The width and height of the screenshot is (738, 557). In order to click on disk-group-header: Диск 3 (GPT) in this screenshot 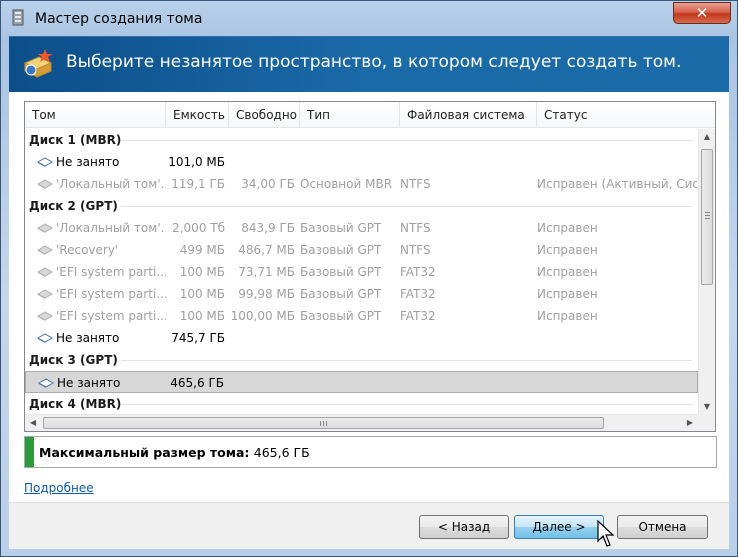, I will do `click(361, 360)`.